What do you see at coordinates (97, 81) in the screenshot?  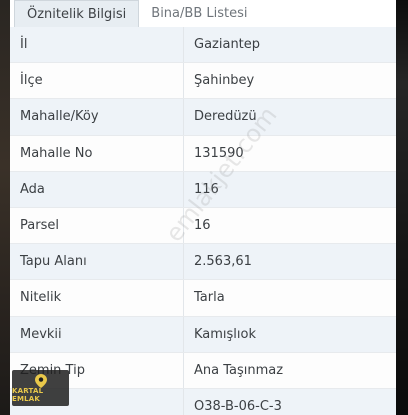 I see `attribute-key: İlçe` at bounding box center [97, 81].